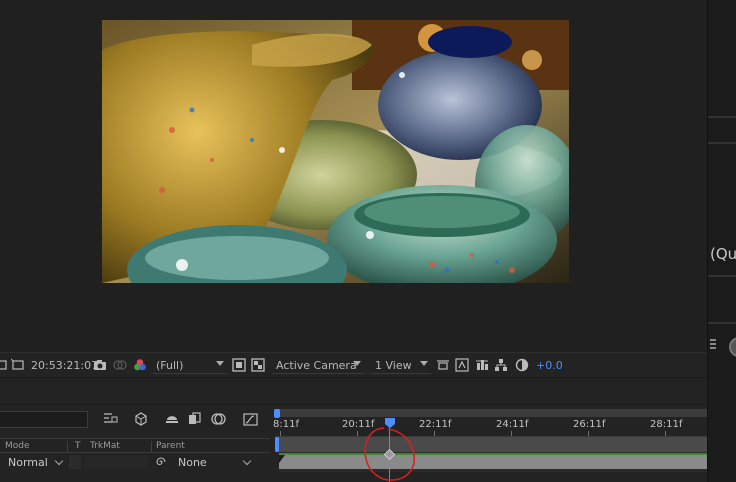  Describe the element at coordinates (141, 419) in the screenshot. I see `draft-3d-icon` at that location.